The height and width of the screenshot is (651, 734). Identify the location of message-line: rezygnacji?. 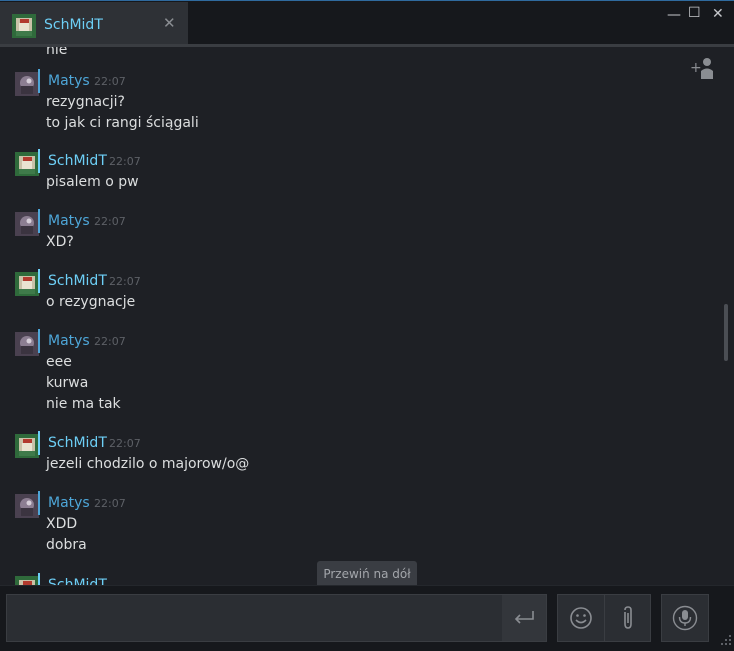
(85, 102).